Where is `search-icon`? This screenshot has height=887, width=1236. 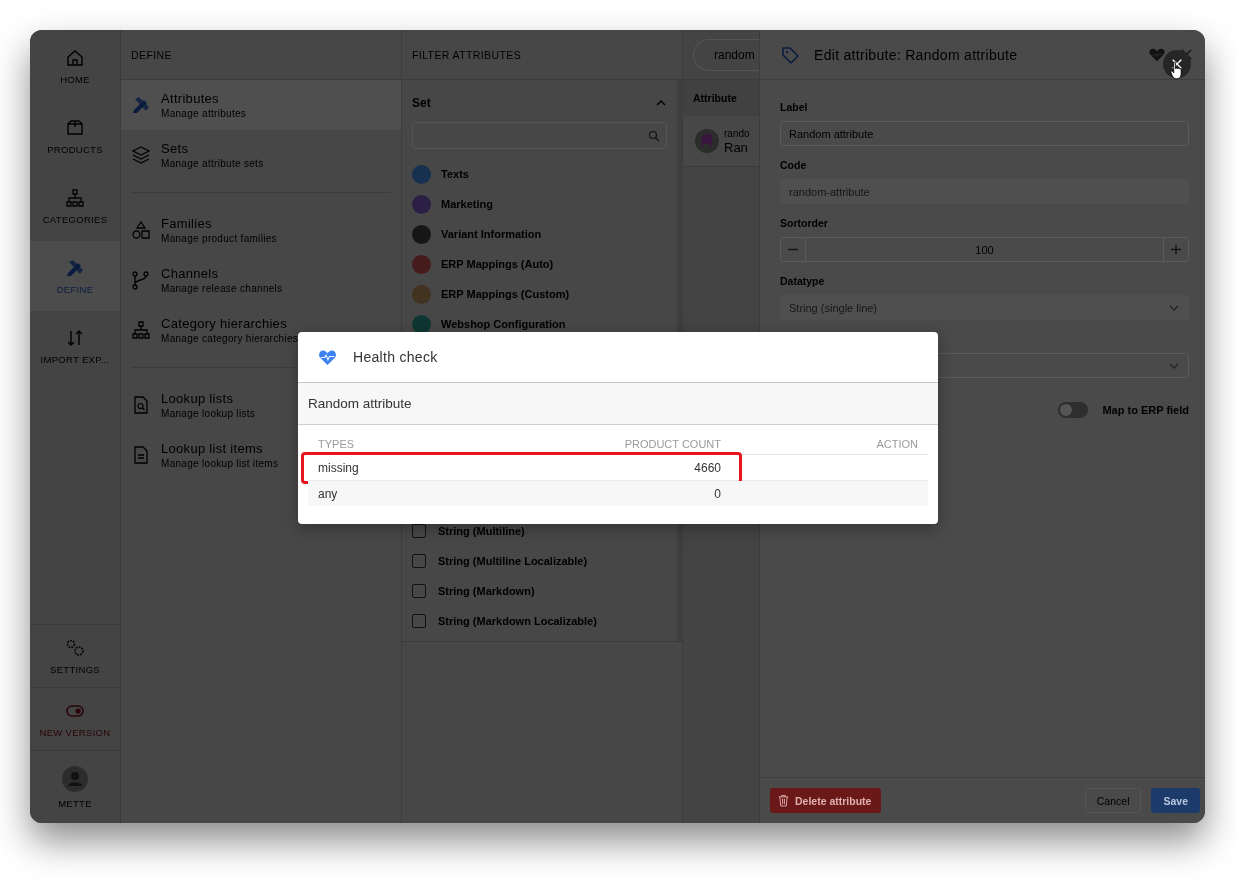
search-icon is located at coordinates (654, 135).